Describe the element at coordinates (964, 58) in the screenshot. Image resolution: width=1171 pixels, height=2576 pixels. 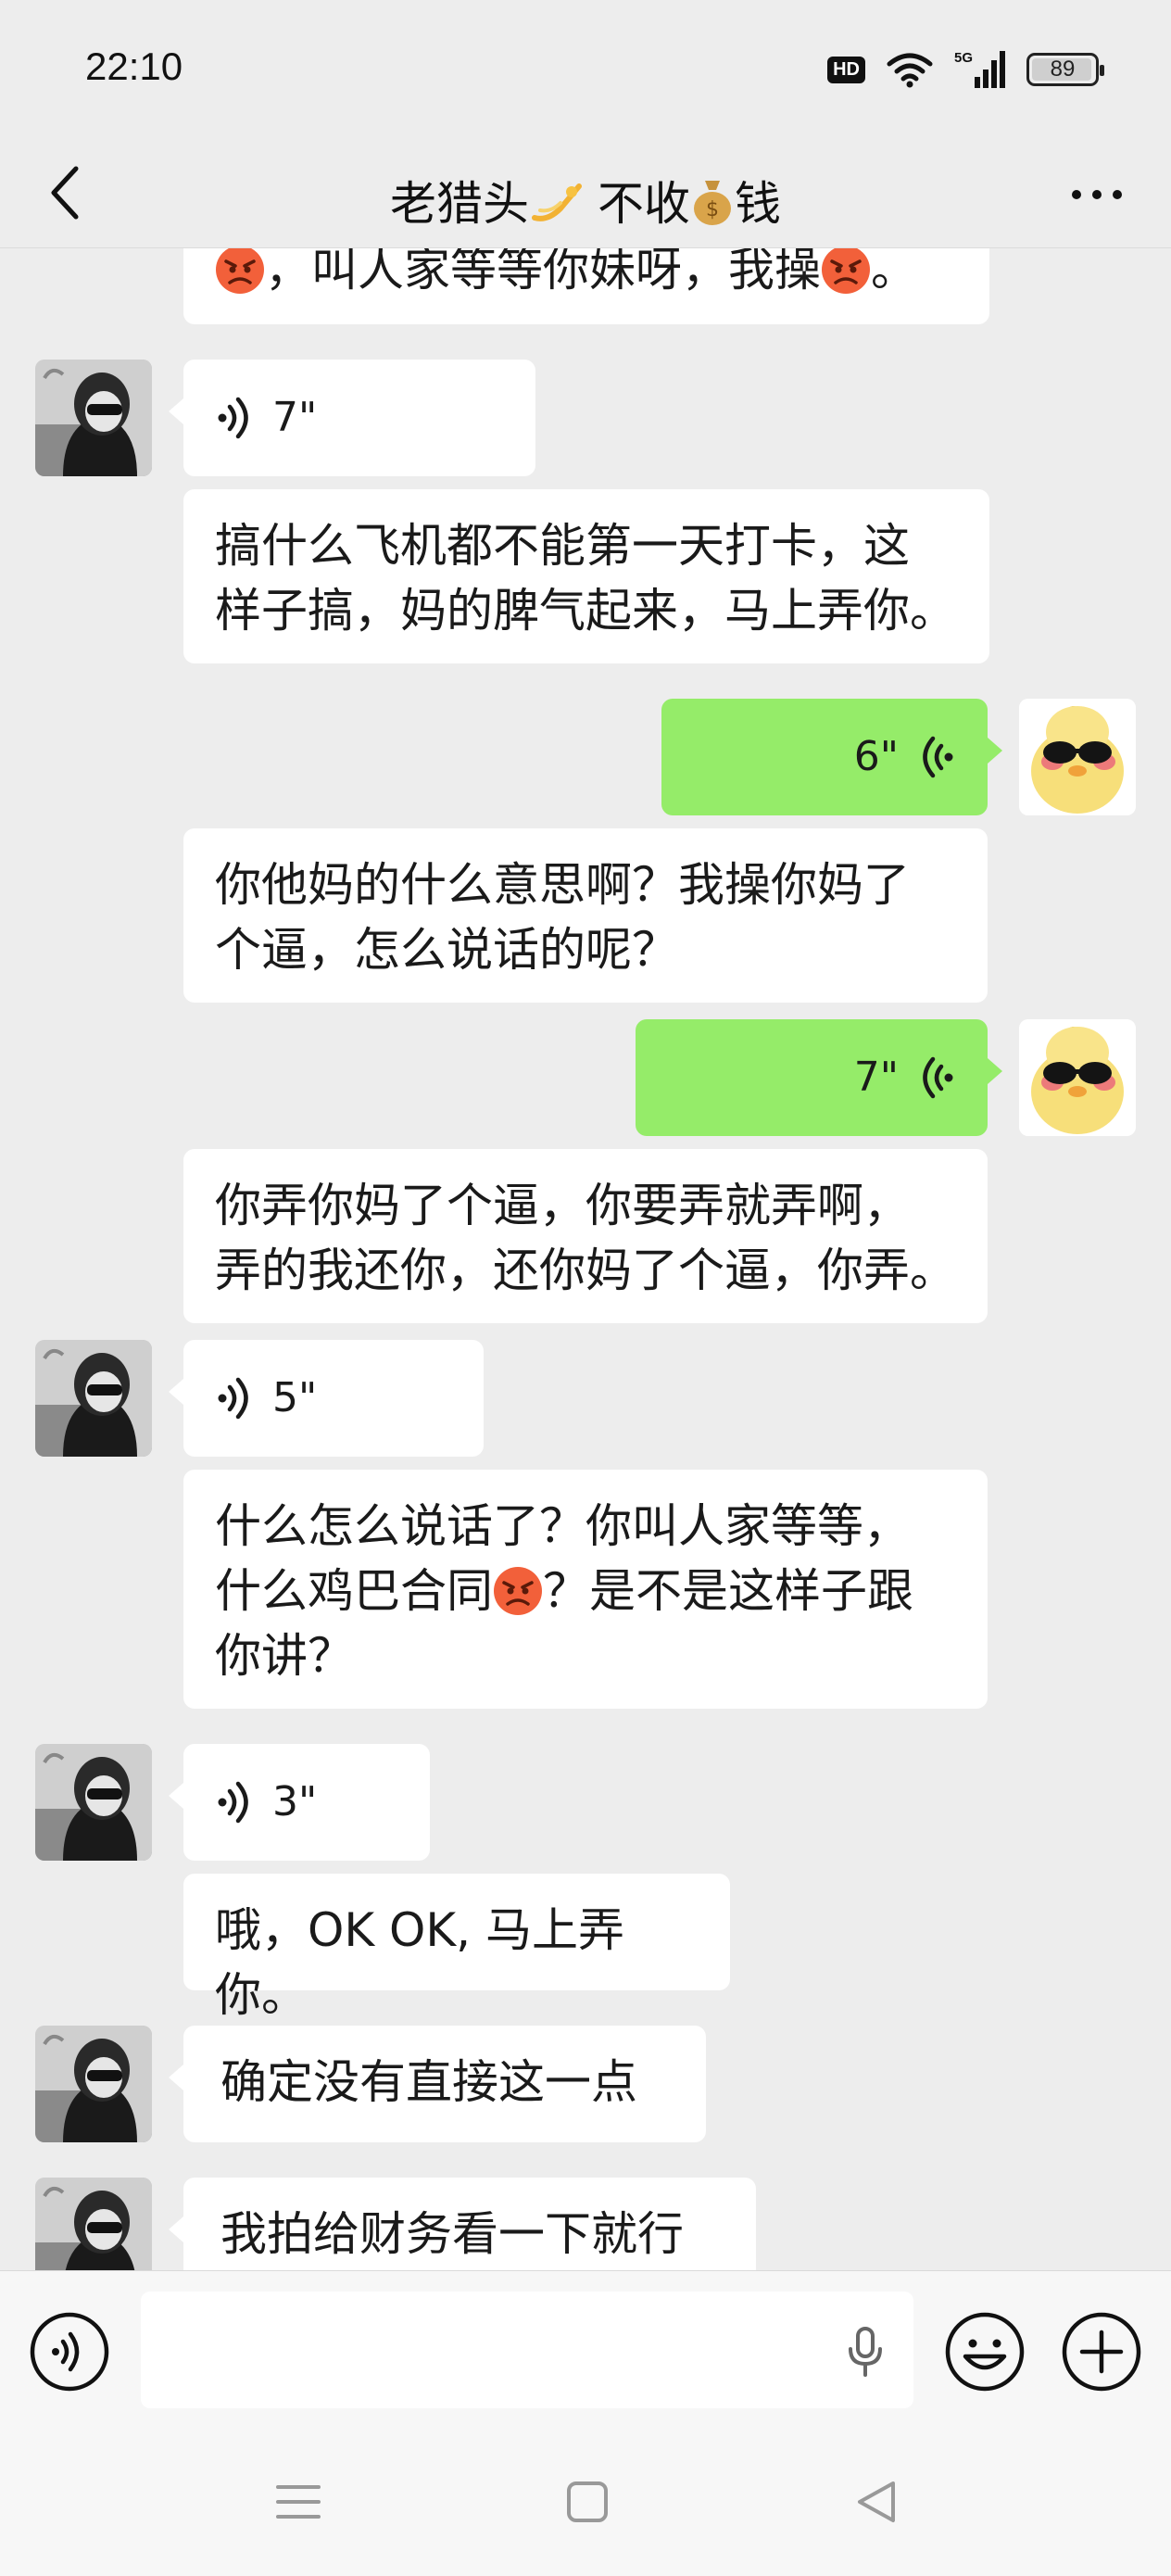
I see `network-type-label: 5G` at that location.